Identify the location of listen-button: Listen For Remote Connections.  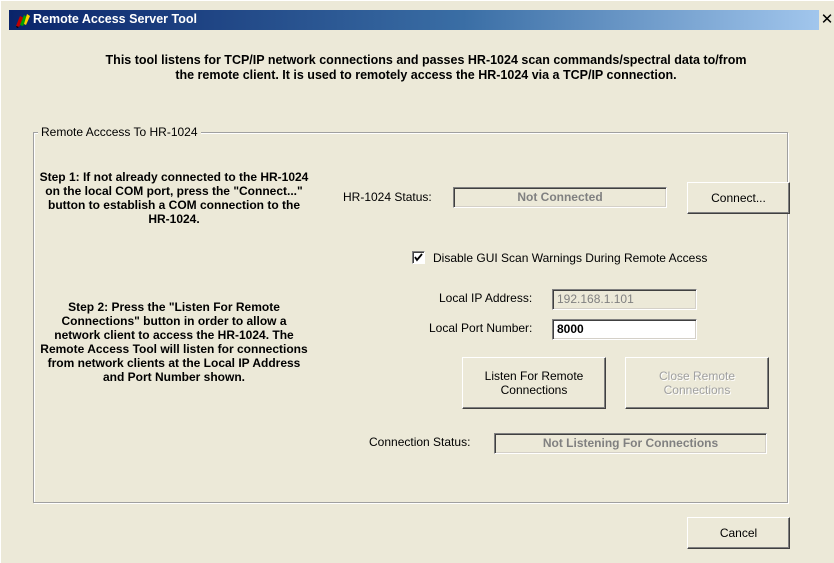
(534, 383).